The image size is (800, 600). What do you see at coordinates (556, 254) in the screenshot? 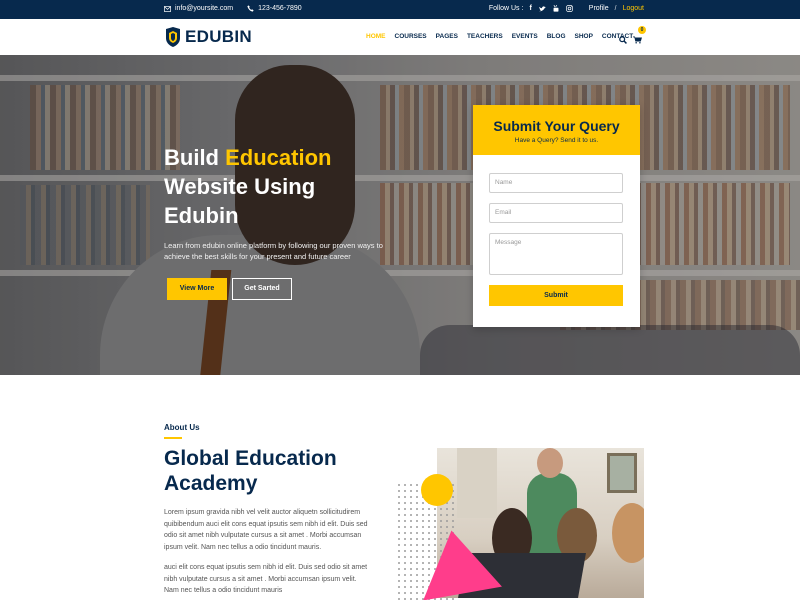
I see `message-field: Message` at bounding box center [556, 254].